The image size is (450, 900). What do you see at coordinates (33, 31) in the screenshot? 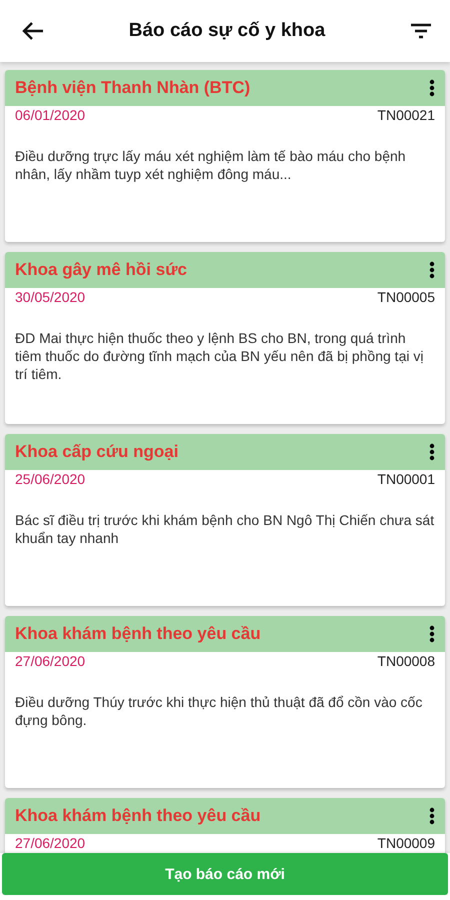
I see `back-arrow-icon` at bounding box center [33, 31].